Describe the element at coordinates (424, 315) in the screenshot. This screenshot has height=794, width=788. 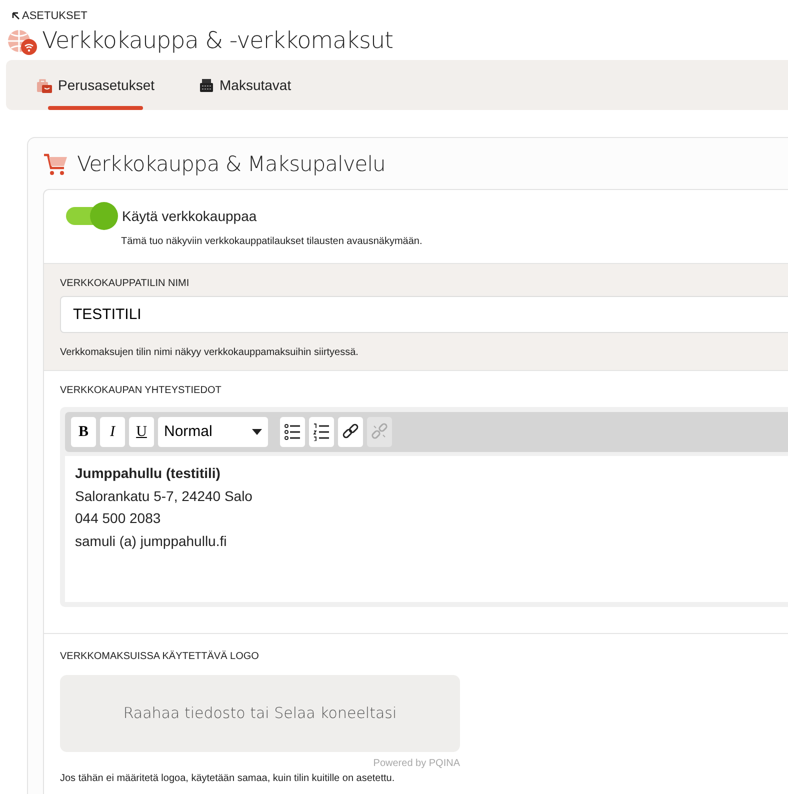
I see `account-name-field: TESTITILI` at that location.